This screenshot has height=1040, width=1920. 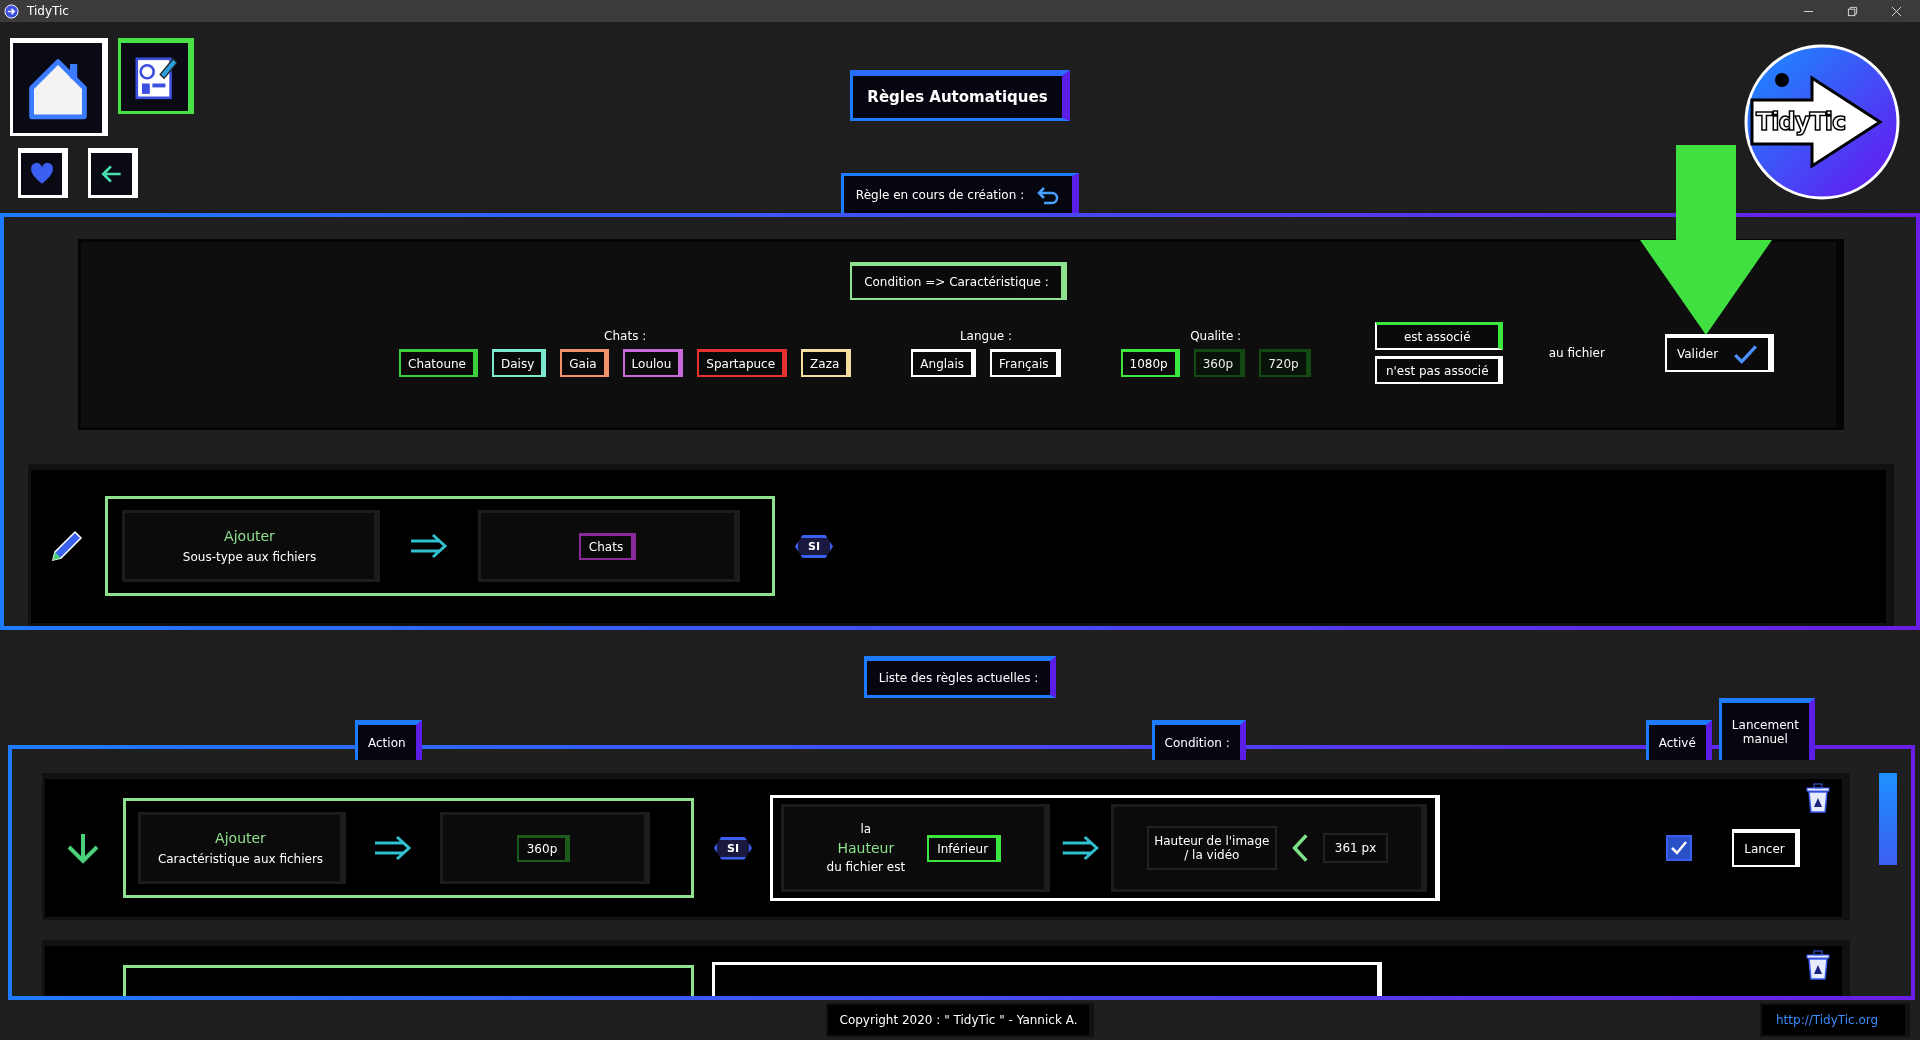 What do you see at coordinates (1150, 363) in the screenshot?
I see `filter-chip: 1080p` at bounding box center [1150, 363].